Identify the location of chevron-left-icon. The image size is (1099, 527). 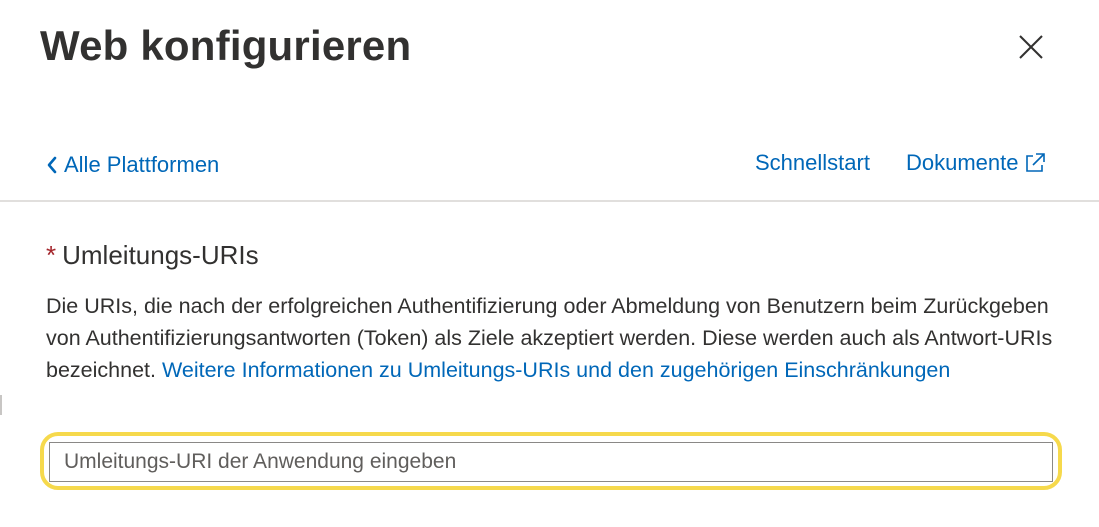
(52, 165).